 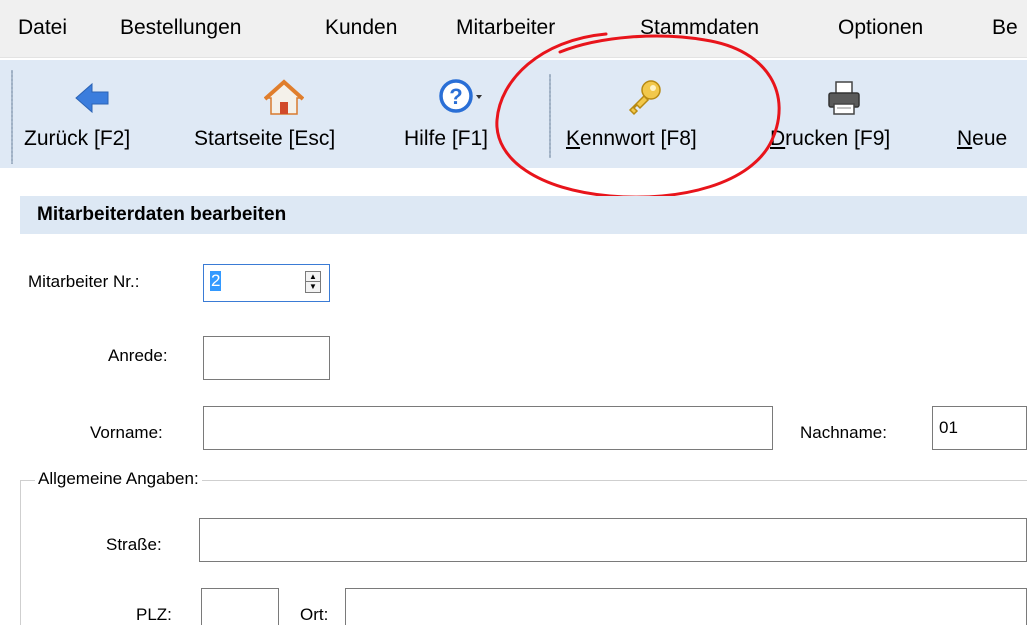 I want to click on password-button: Kennwort [F8], so click(x=659, y=113).